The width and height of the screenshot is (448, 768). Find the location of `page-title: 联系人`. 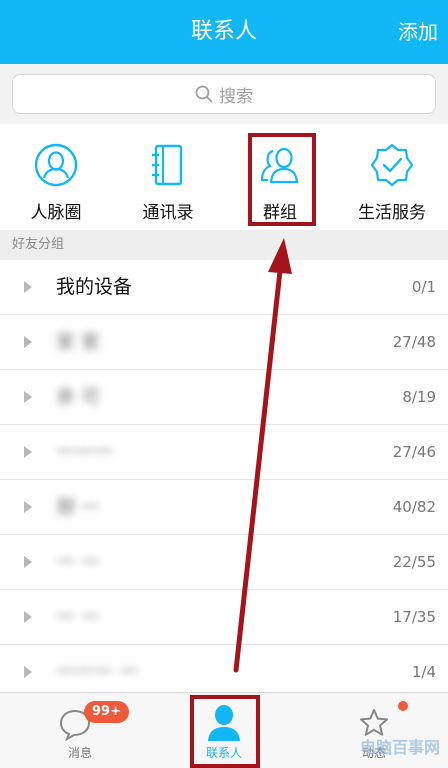

page-title: 联系人 is located at coordinates (223, 31).